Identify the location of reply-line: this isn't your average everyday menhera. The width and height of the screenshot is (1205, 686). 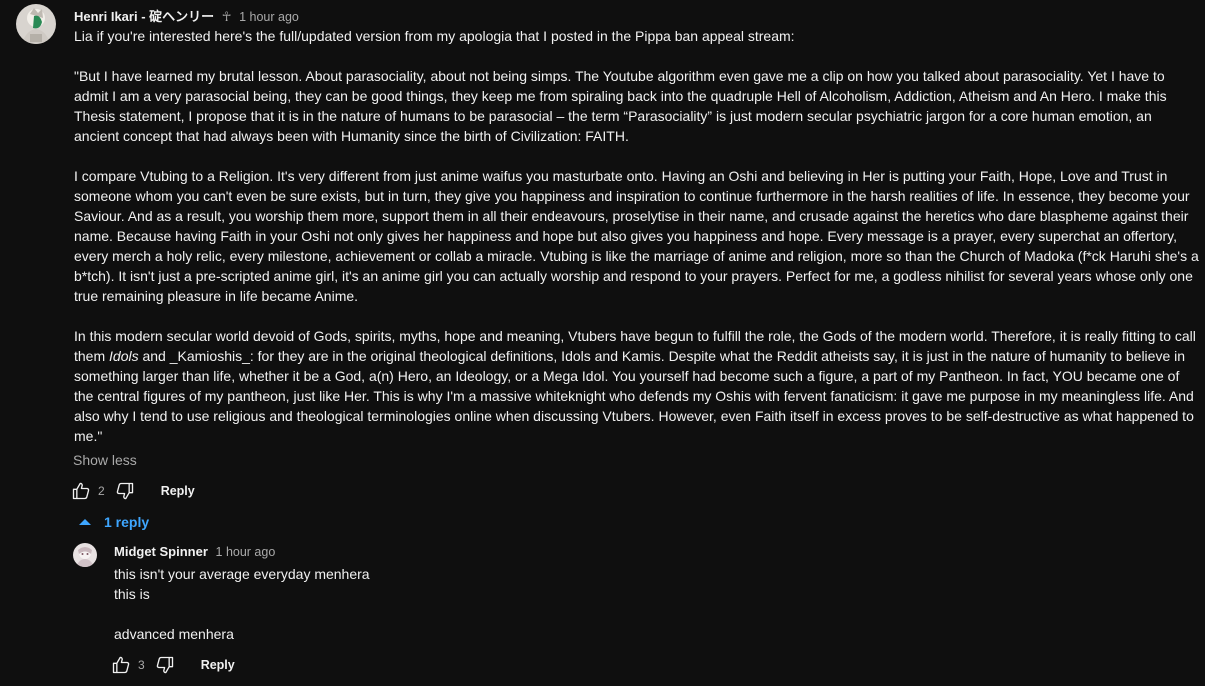
(242, 574).